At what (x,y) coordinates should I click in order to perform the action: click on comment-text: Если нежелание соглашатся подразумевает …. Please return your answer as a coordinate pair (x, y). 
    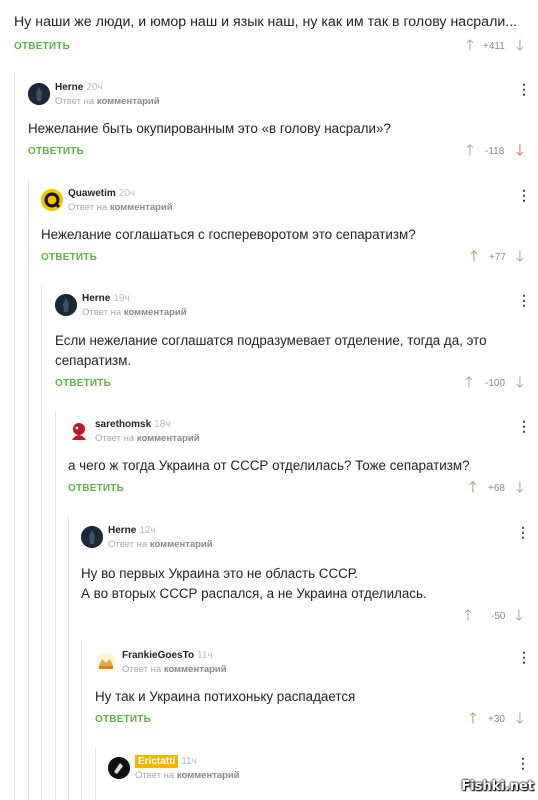
    Looking at the image, I should click on (271, 350).